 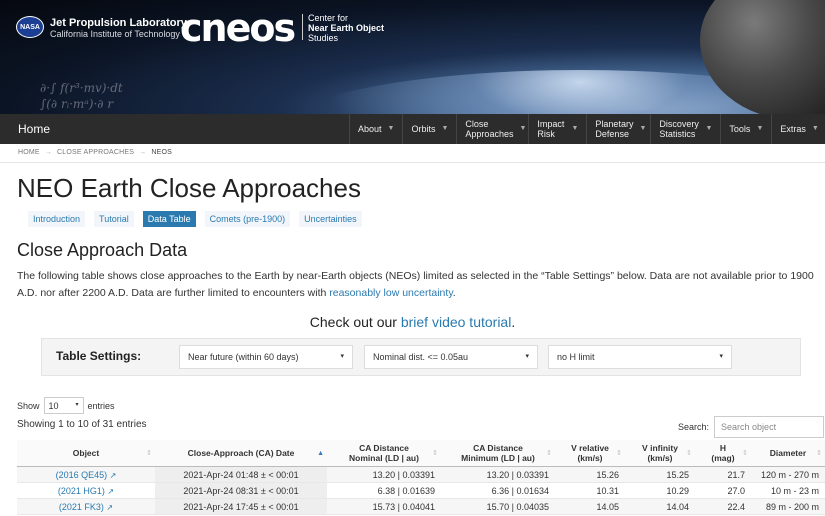 What do you see at coordinates (355, 322) in the screenshot?
I see `video-prefix: Check out our` at bounding box center [355, 322].